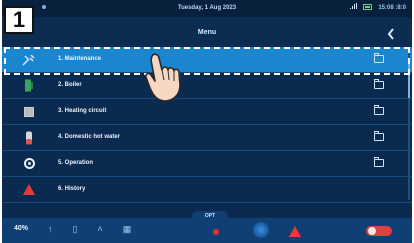 The width and height of the screenshot is (414, 243). Describe the element at coordinates (29, 189) in the screenshot. I see `warning-icon` at that location.